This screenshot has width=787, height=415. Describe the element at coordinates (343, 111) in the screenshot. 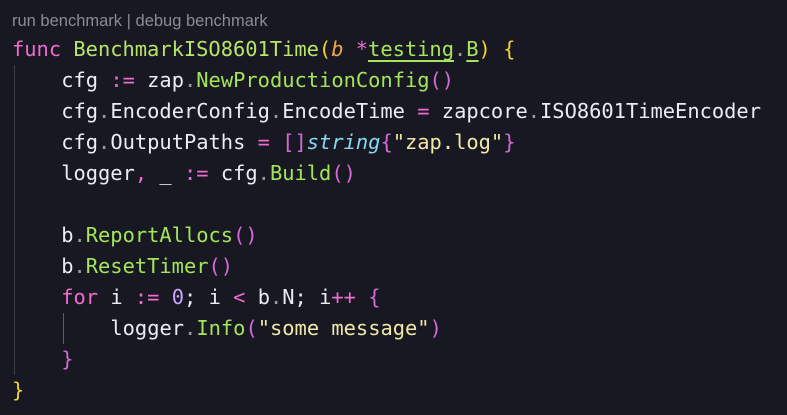

I see `field-encode-time: EncodeTime` at that location.